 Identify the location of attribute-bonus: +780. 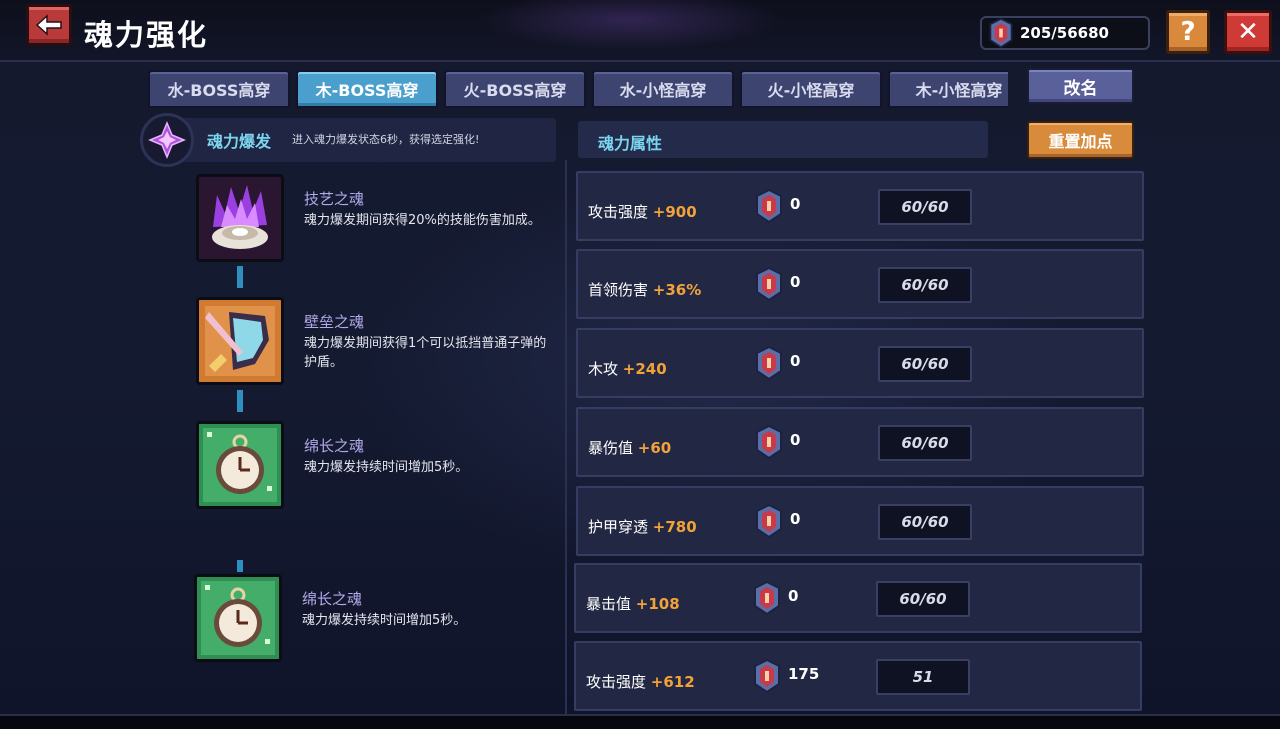
(674, 527).